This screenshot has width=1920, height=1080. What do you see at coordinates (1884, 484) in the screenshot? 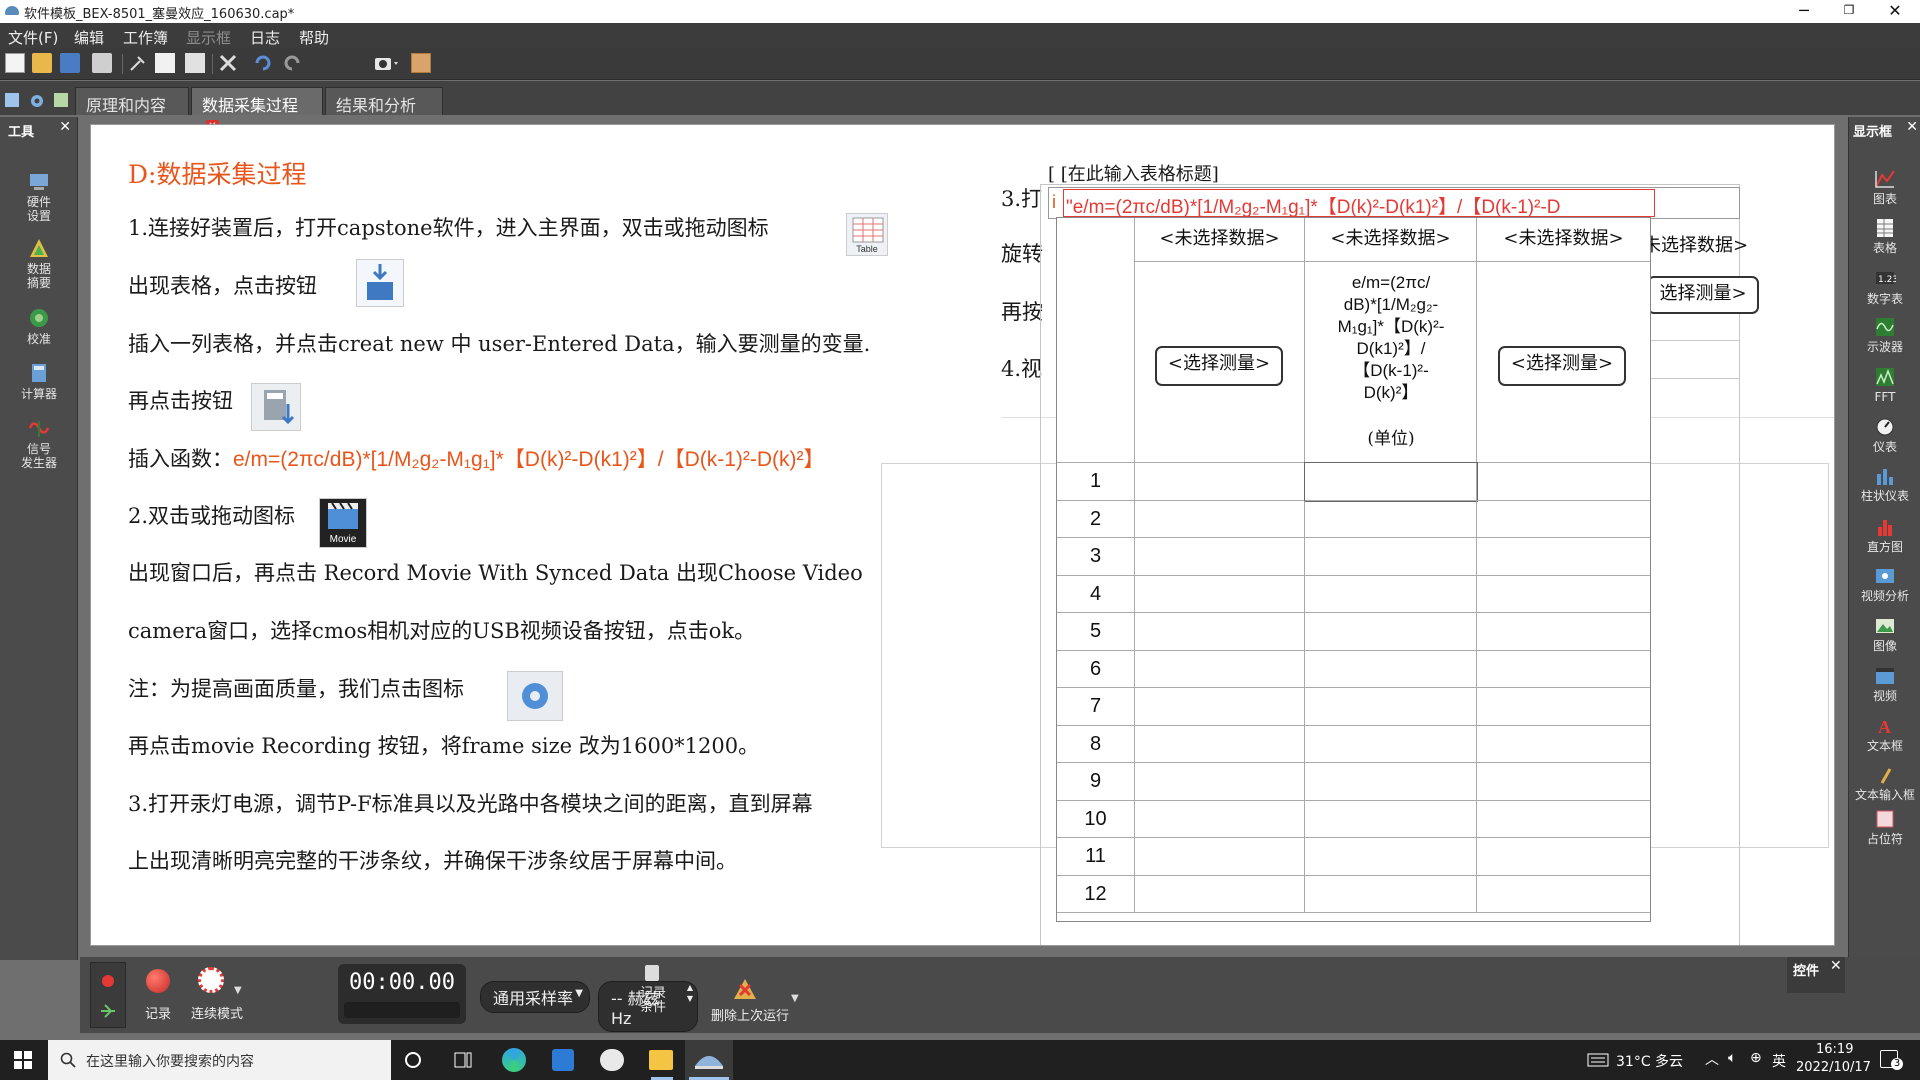
I see `display-bar-meter: 柱状仪表` at bounding box center [1884, 484].